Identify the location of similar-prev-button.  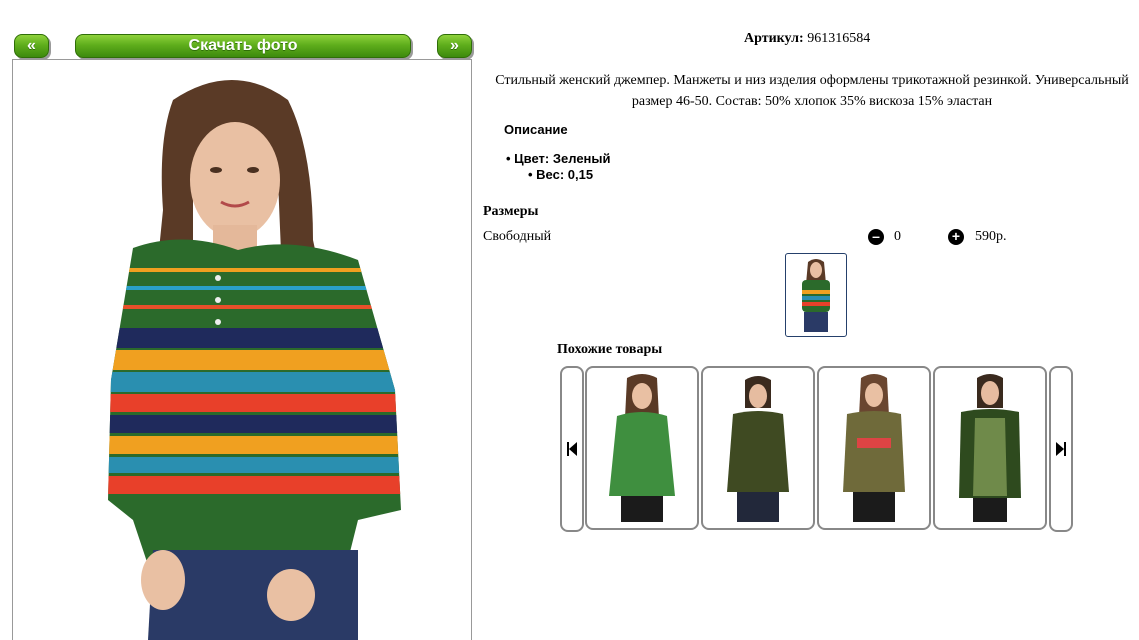
(572, 449).